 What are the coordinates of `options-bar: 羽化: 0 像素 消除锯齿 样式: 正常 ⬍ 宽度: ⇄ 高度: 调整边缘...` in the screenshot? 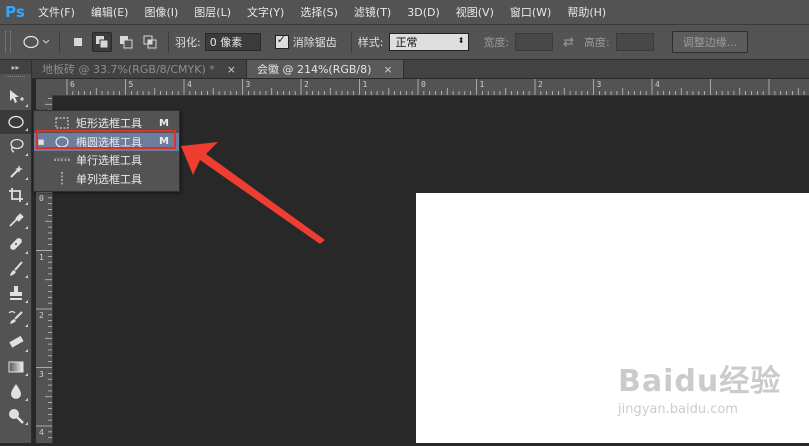 It's located at (404, 42).